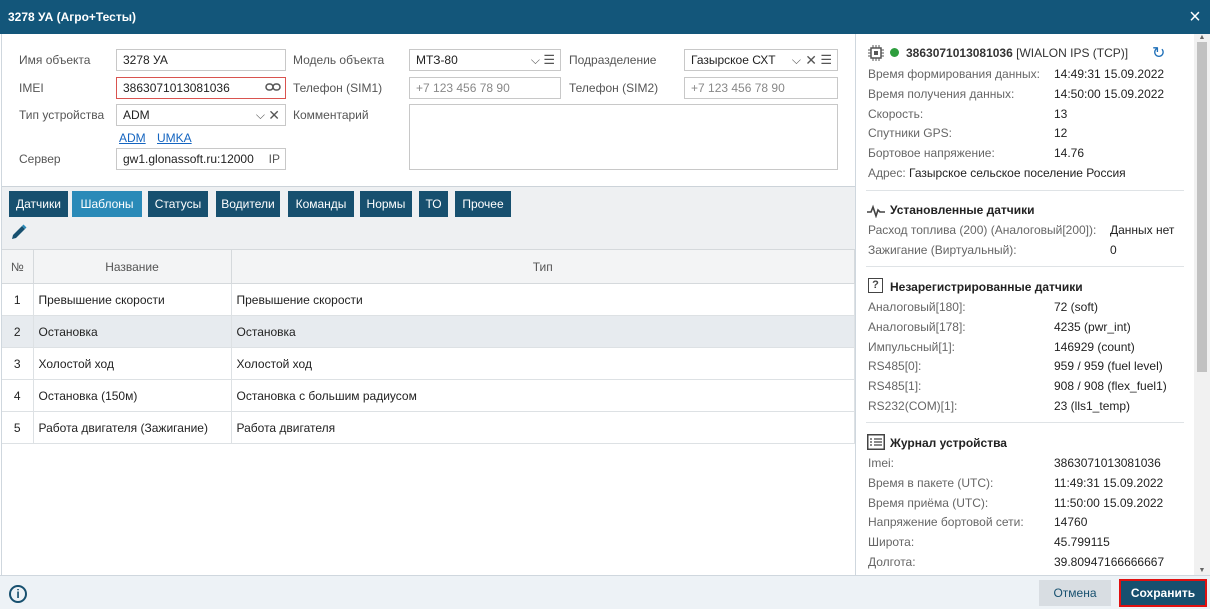 The height and width of the screenshot is (609, 1210). What do you see at coordinates (1109, 562) in the screenshot?
I see `log-value: 39.80947166666667` at bounding box center [1109, 562].